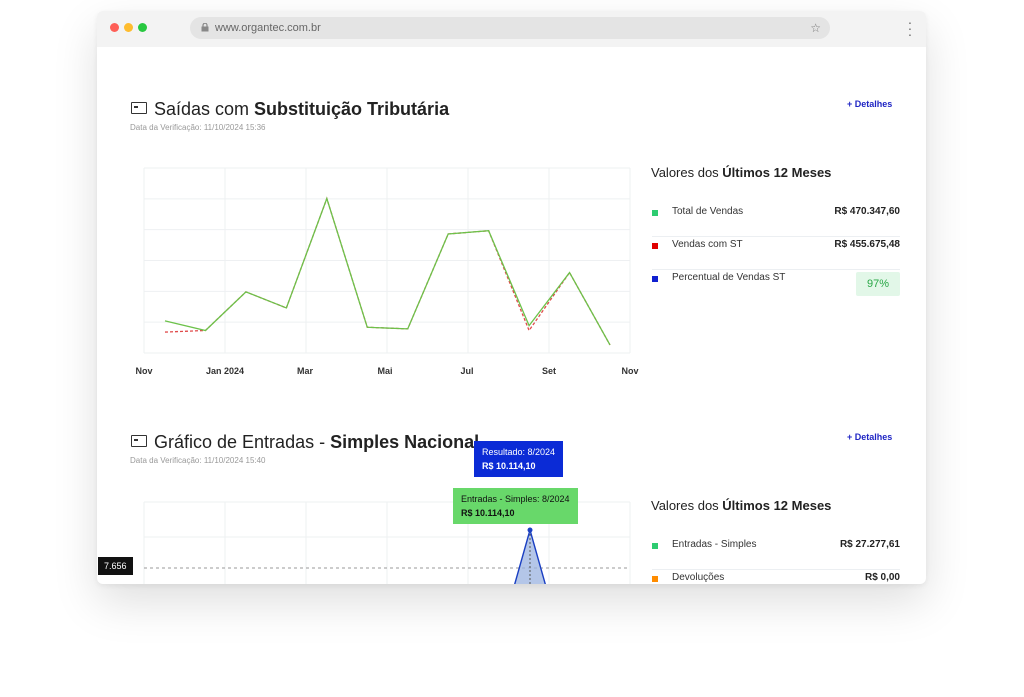  I want to click on summary-row-total-vendas: Total de Vendas R$ 470.347,60, so click(776, 220).